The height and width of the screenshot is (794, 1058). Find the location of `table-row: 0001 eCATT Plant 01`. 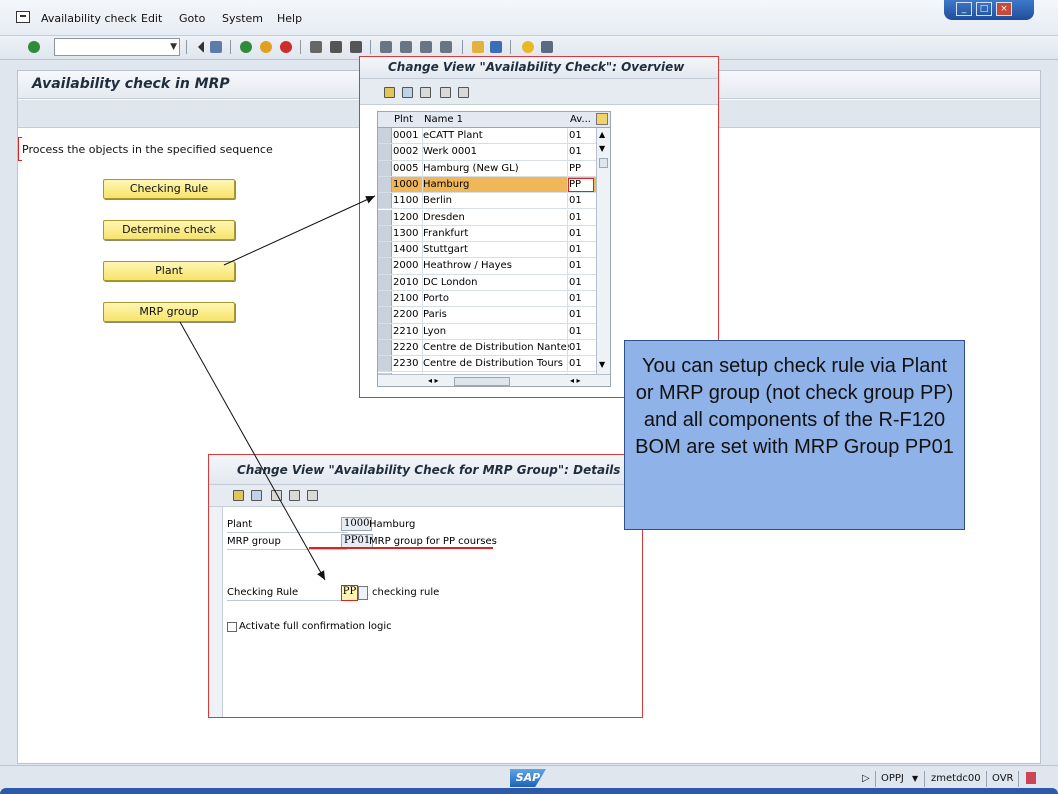

table-row: 0001 eCATT Plant 01 is located at coordinates (494, 136).